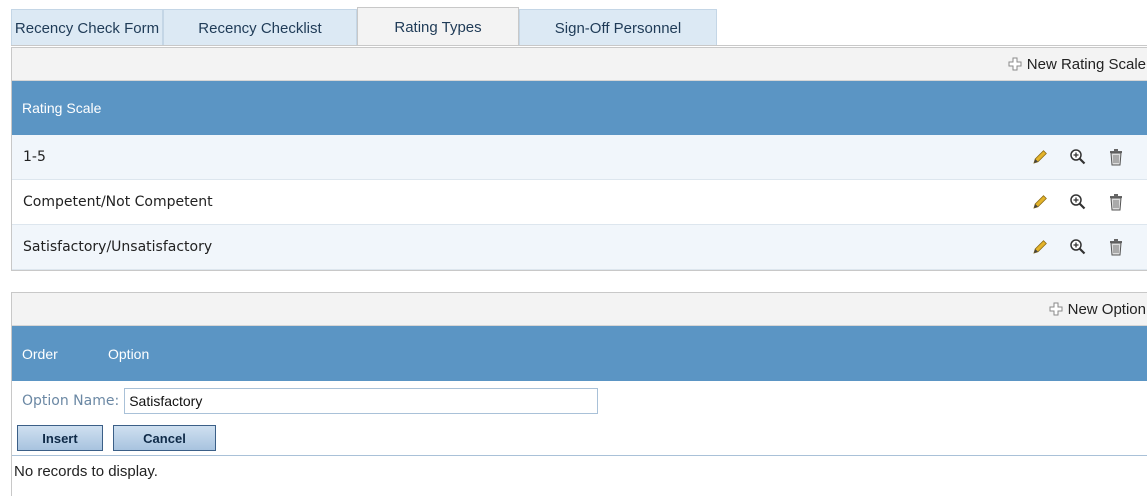 The height and width of the screenshot is (496, 1147). I want to click on options-command-bar: New Option, so click(579, 309).